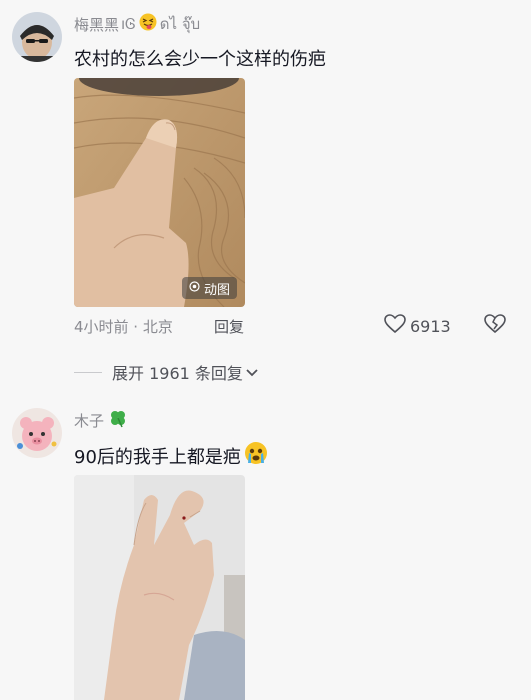 The height and width of the screenshot is (700, 531). Describe the element at coordinates (200, 59) in the screenshot. I see `comment-text: 农村的怎么会少一个这样的伤疤` at that location.